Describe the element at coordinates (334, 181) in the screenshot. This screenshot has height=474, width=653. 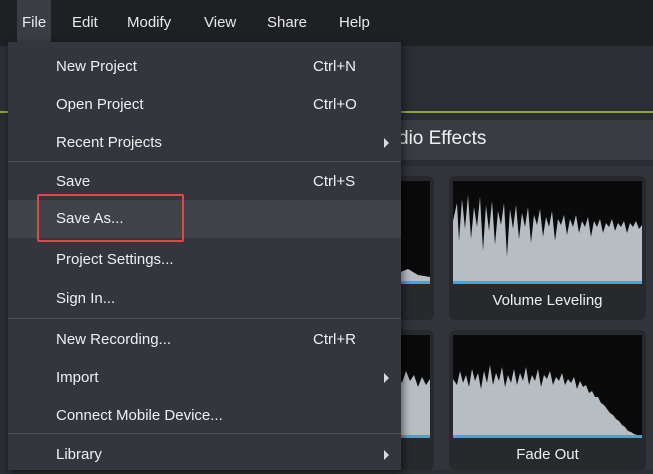
I see `menu-item-shortcut: Ctrl+S` at that location.